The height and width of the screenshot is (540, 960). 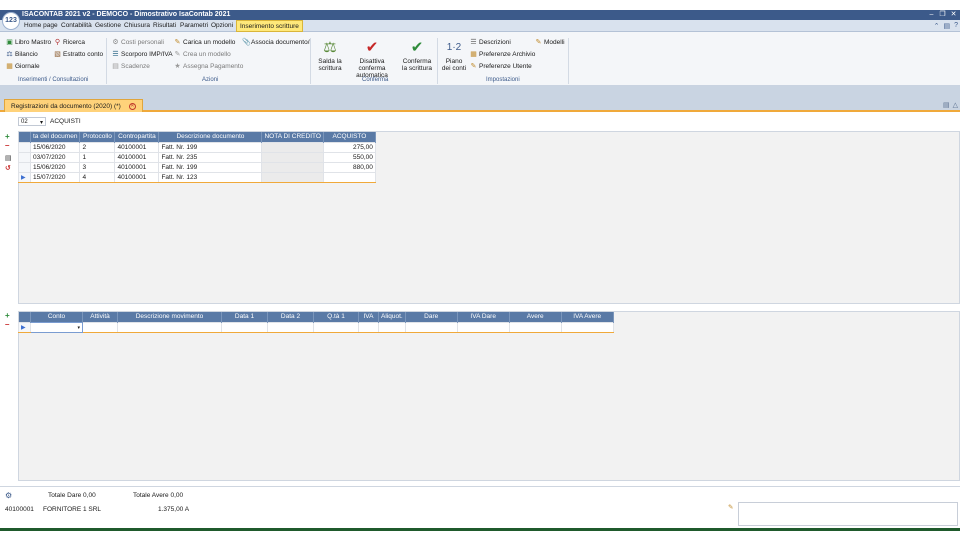 I want to click on cell-credit, so click(x=535, y=327).